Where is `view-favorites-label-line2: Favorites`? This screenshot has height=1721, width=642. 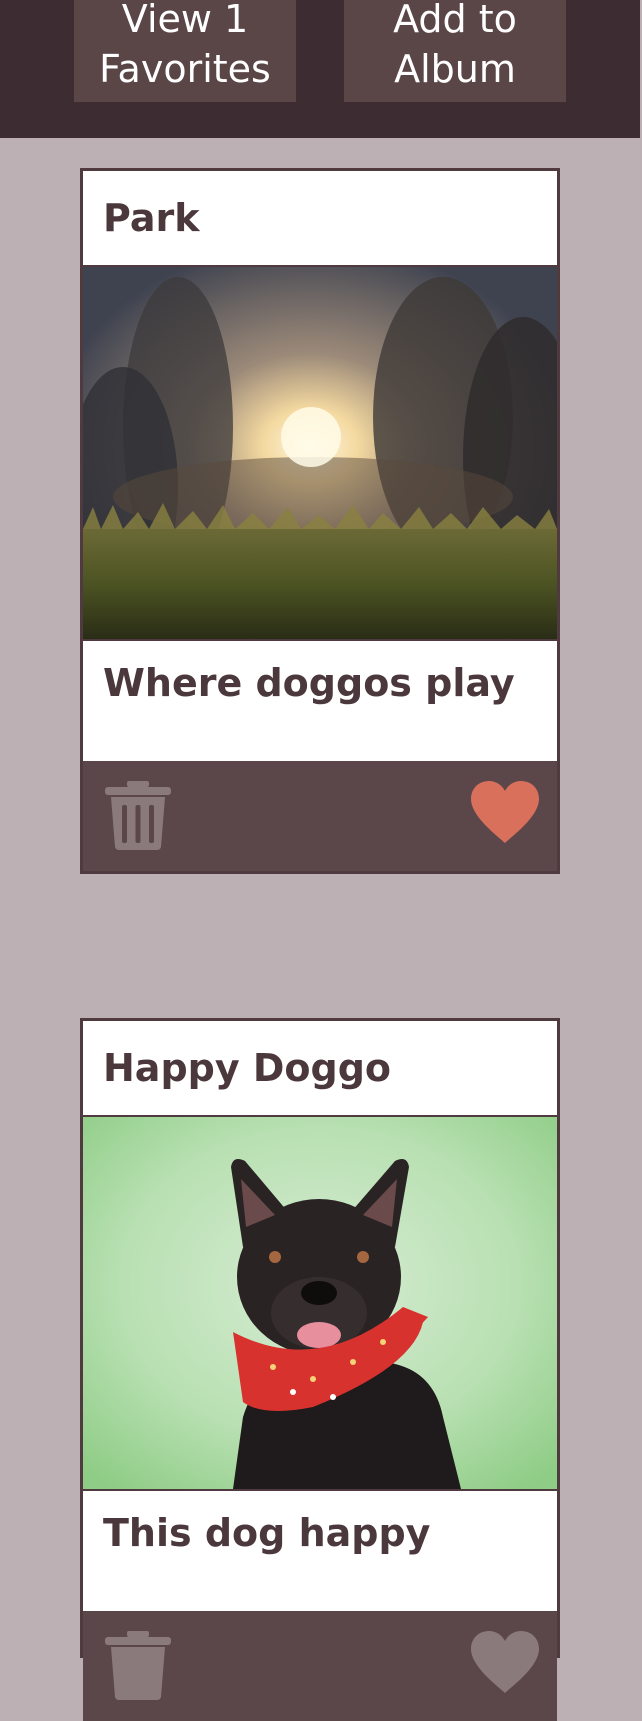
view-favorites-label-line2: Favorites is located at coordinates (185, 69).